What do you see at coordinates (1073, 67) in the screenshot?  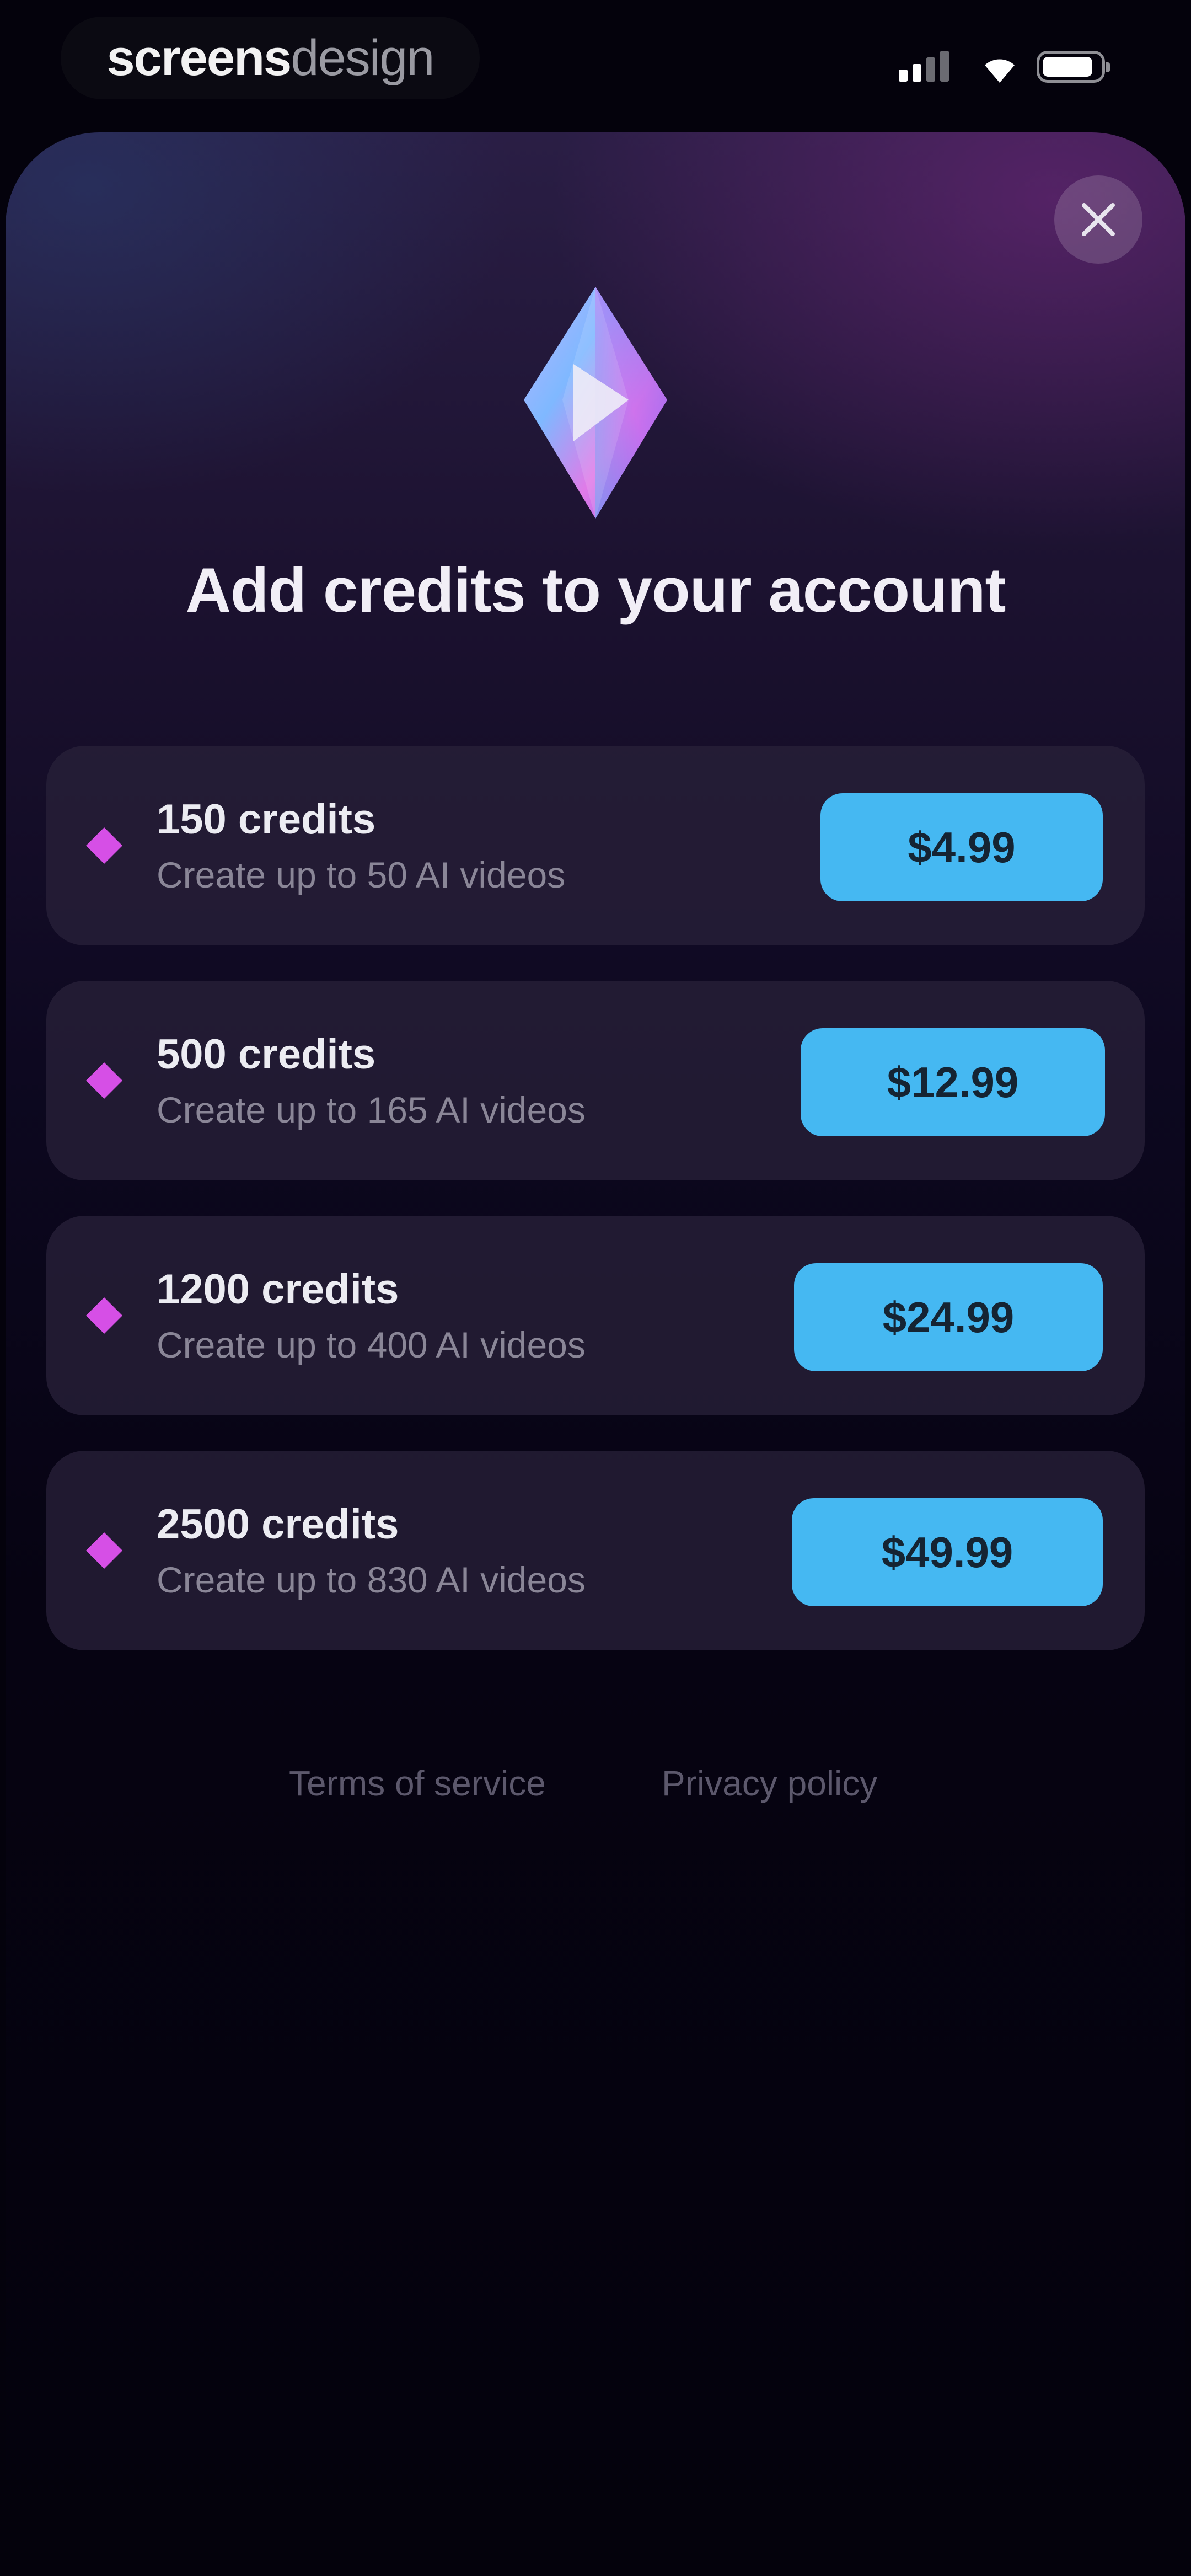 I see `battery-icon` at bounding box center [1073, 67].